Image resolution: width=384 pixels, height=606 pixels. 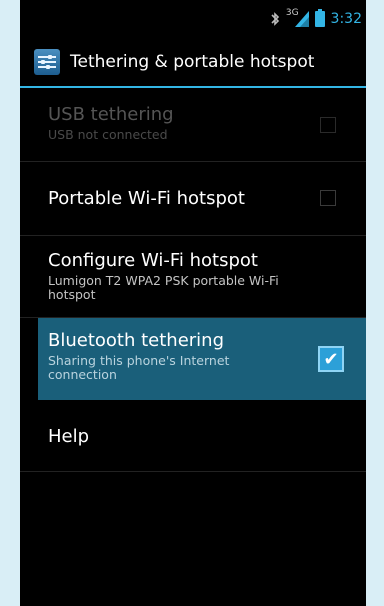 I want to click on list-item-help: Help, so click(x=193, y=436).